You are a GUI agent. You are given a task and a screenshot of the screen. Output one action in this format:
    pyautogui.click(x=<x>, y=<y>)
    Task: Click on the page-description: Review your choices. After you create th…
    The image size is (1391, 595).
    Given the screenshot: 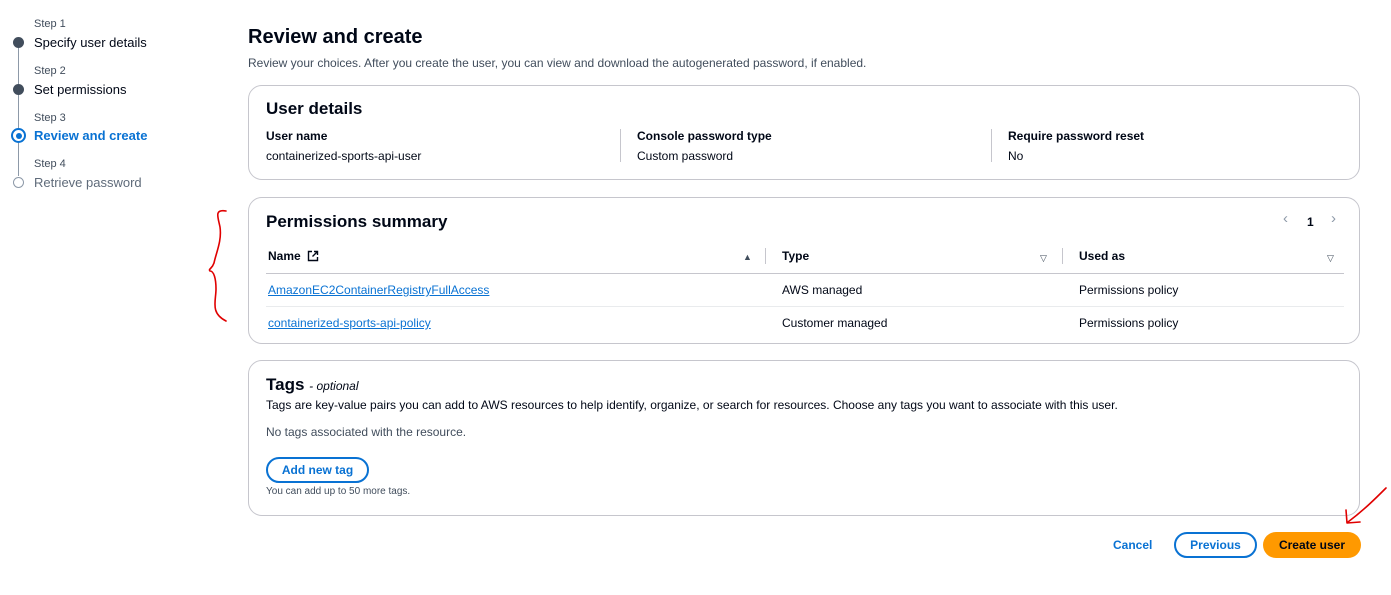 What is the action you would take?
    pyautogui.click(x=557, y=63)
    